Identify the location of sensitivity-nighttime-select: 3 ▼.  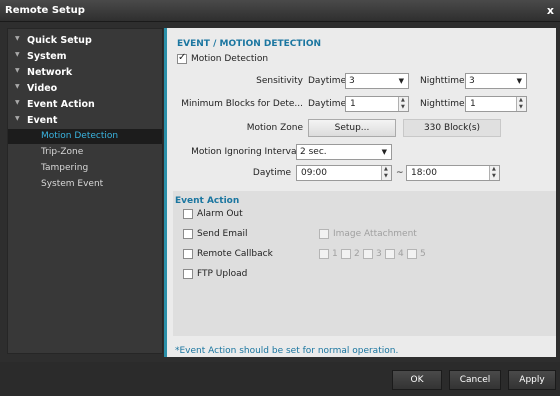
(496, 81).